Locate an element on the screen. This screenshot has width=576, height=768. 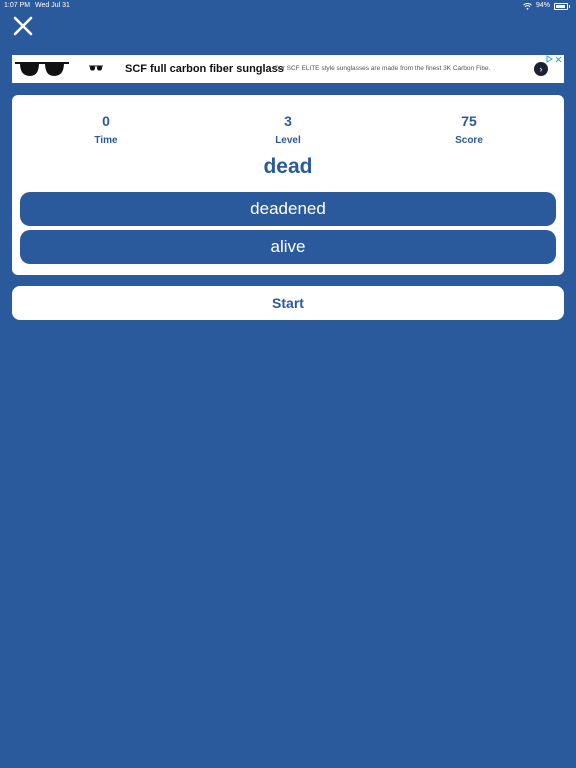
status-time: 1:07 PM is located at coordinates (17, 5).